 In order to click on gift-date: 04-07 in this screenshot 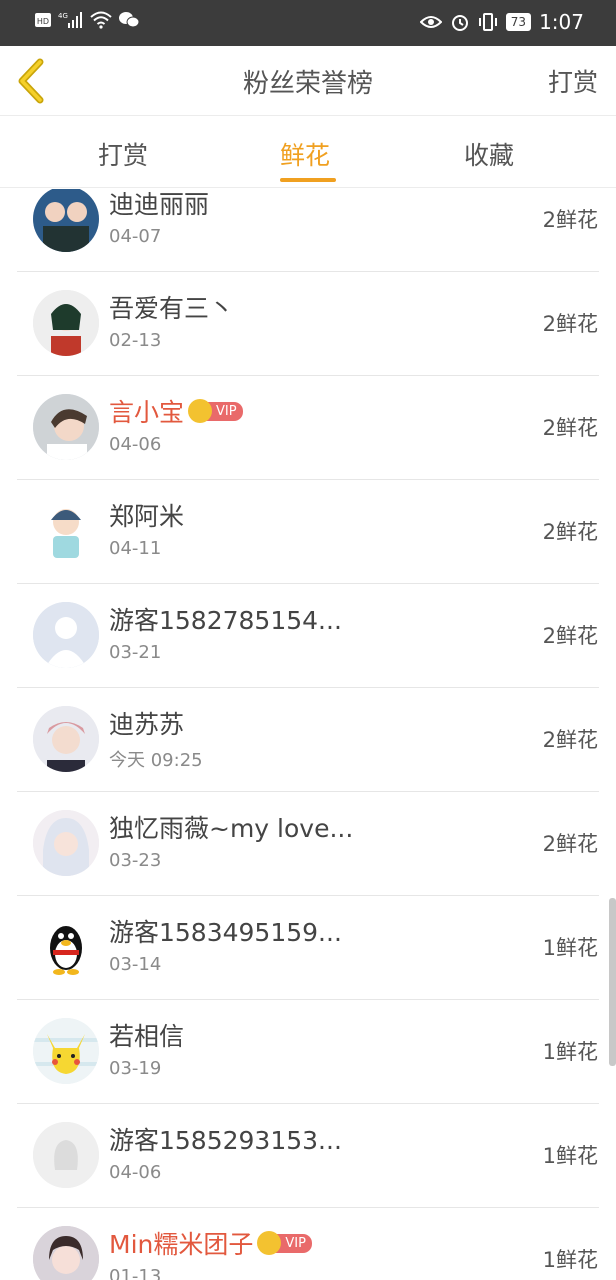, I will do `click(135, 236)`.